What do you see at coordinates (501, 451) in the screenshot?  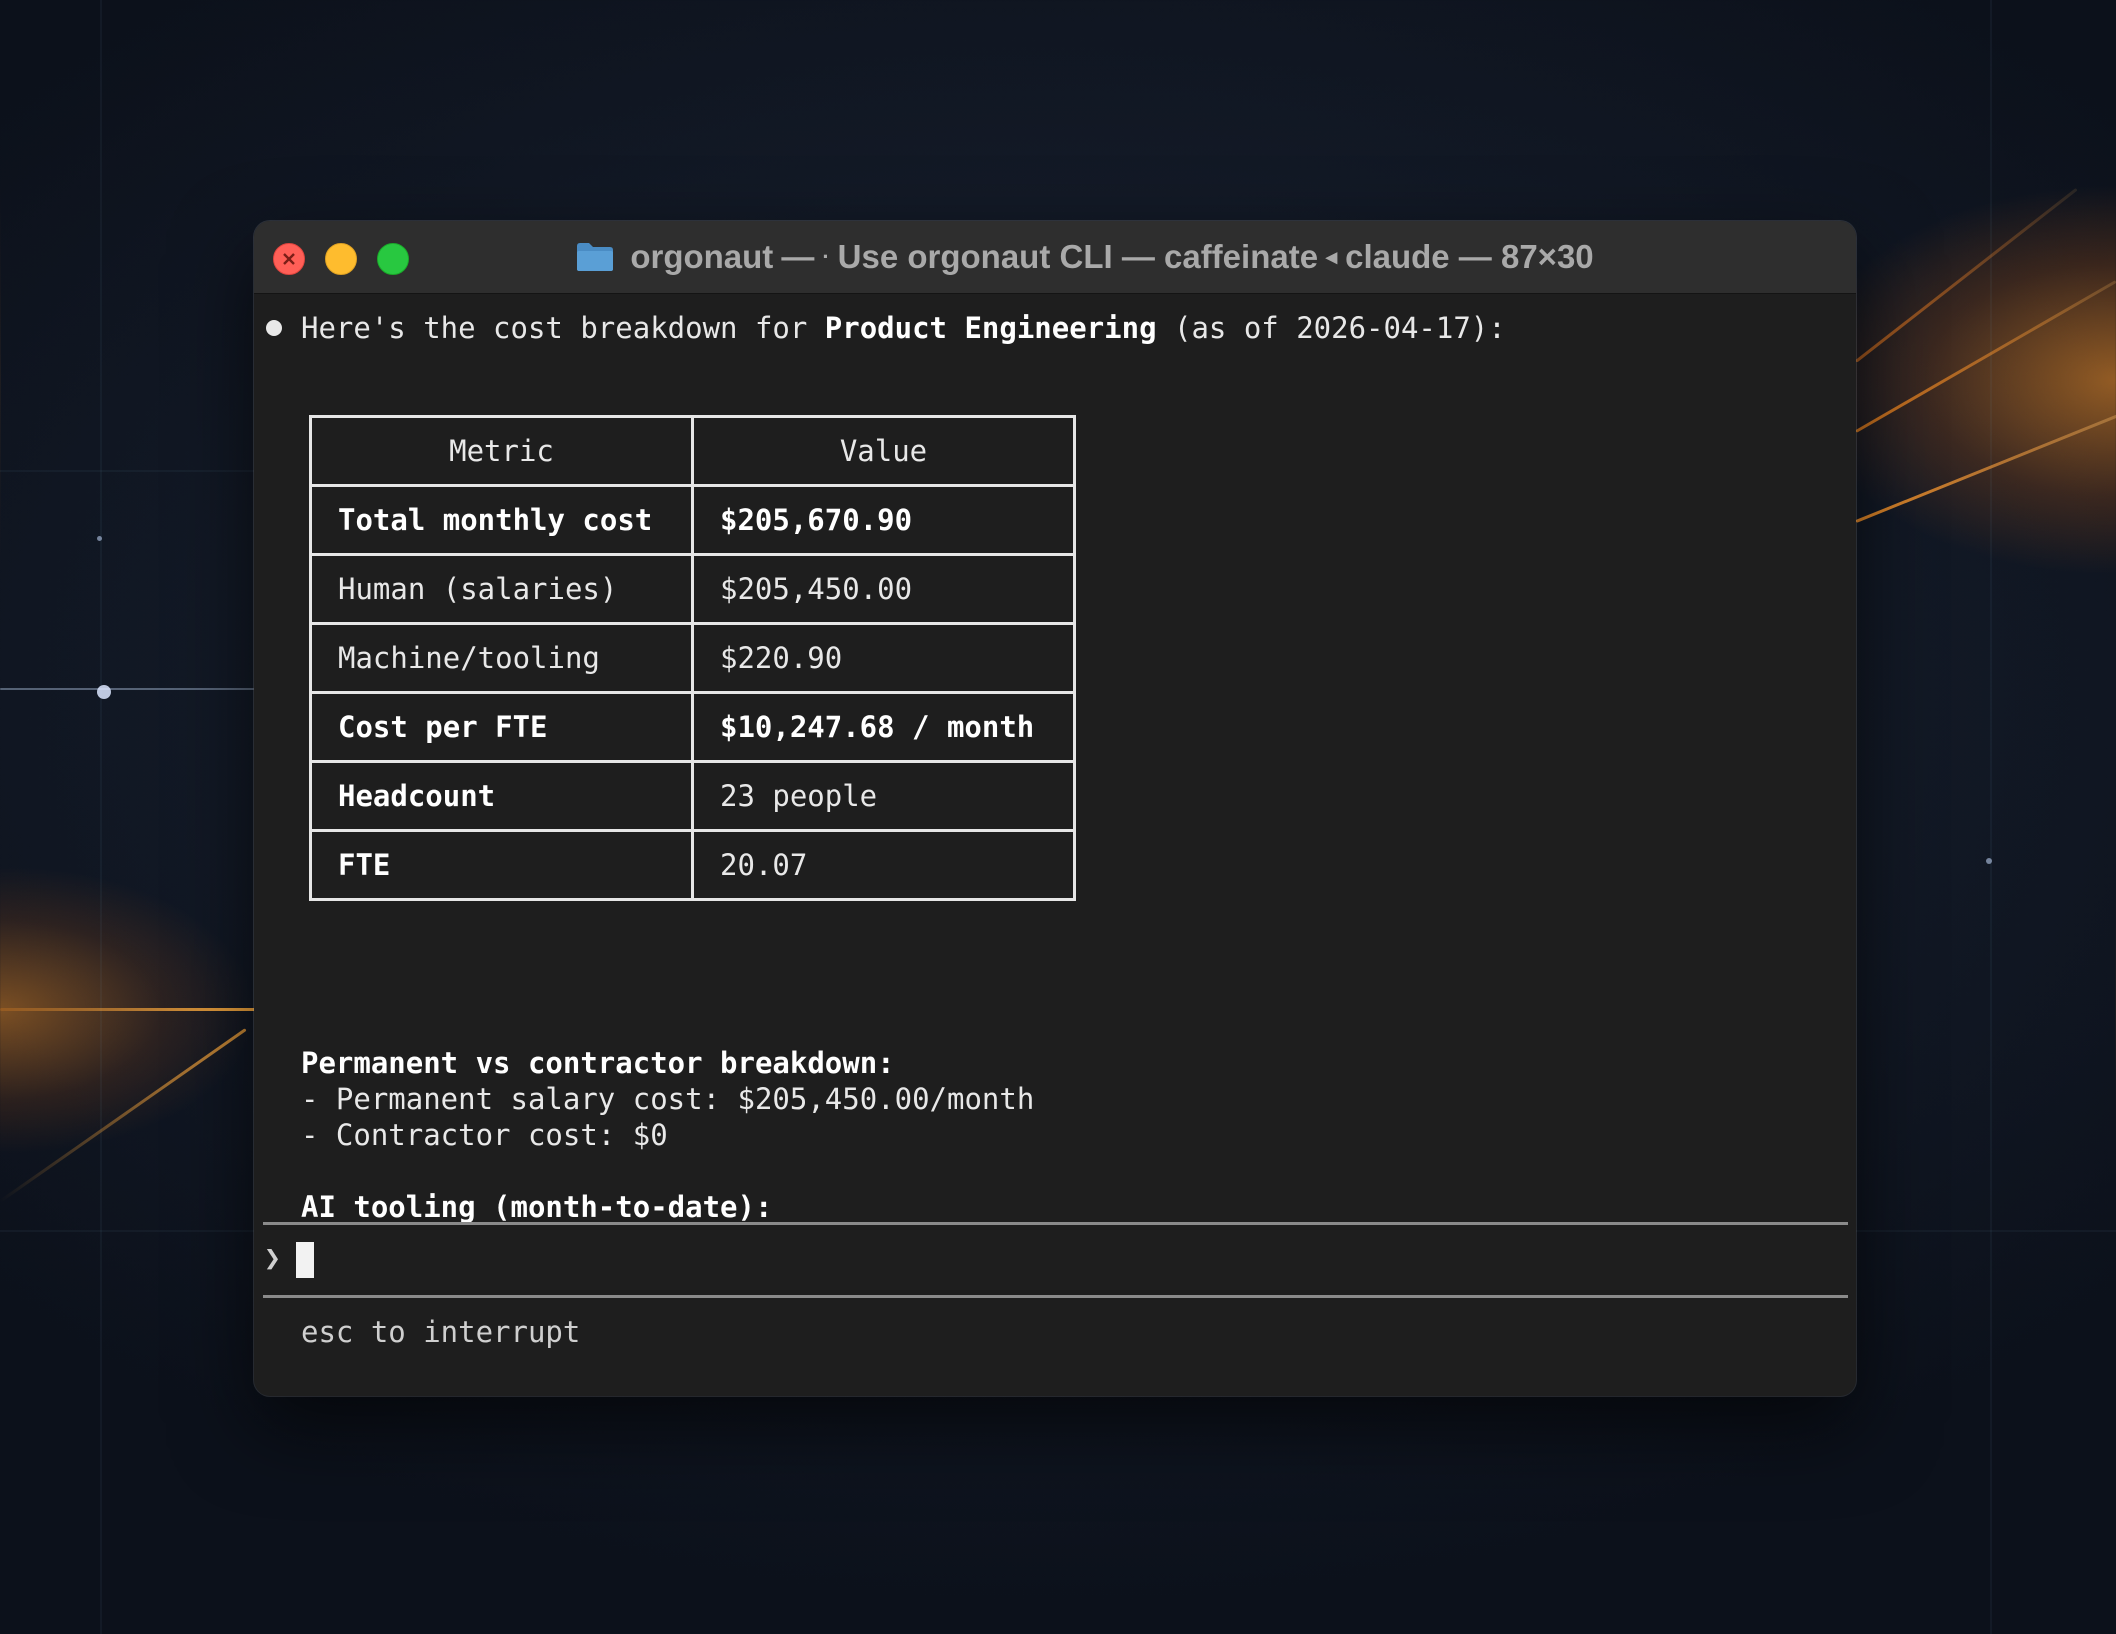 I see `column-header-metric: Metric` at bounding box center [501, 451].